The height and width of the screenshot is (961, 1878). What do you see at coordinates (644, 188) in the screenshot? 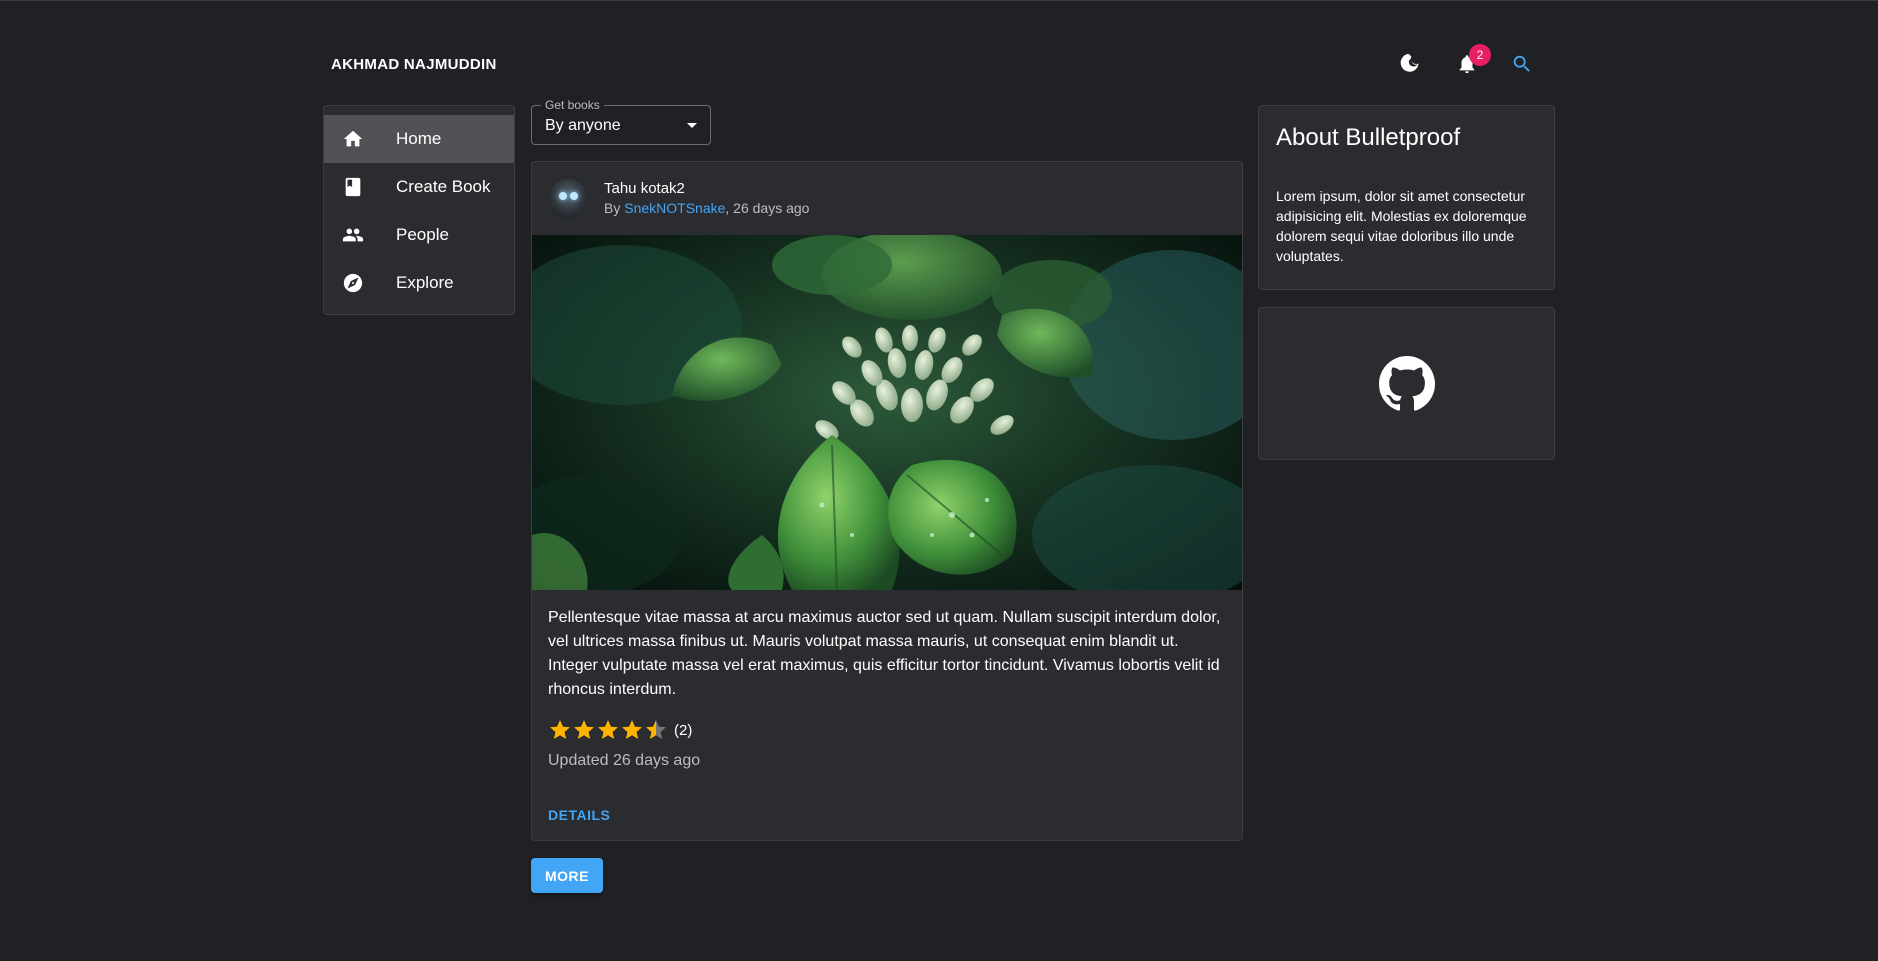
I see `book-title: Tahu kotak2` at bounding box center [644, 188].